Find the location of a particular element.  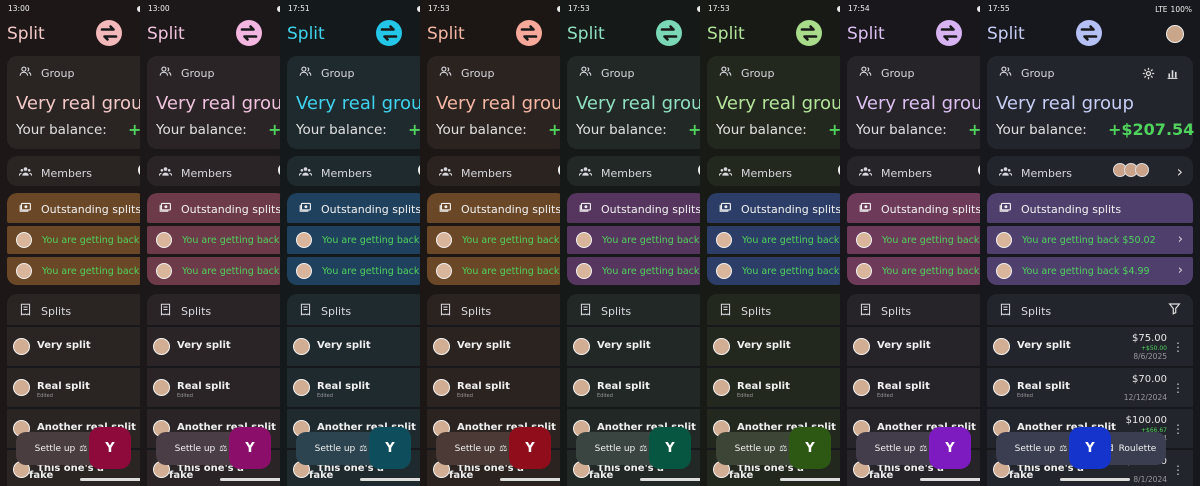

bar-chart-icon is located at coordinates (1172, 74).